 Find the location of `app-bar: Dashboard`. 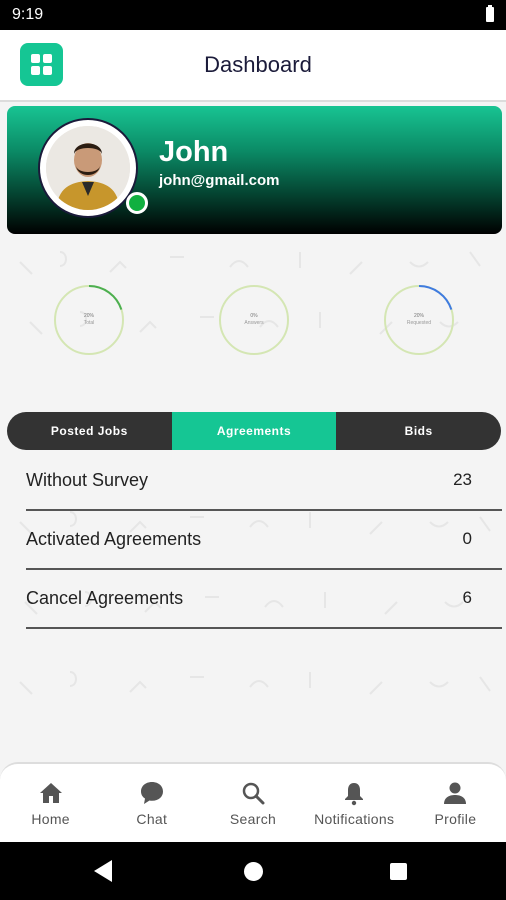

app-bar: Dashboard is located at coordinates (253, 66).